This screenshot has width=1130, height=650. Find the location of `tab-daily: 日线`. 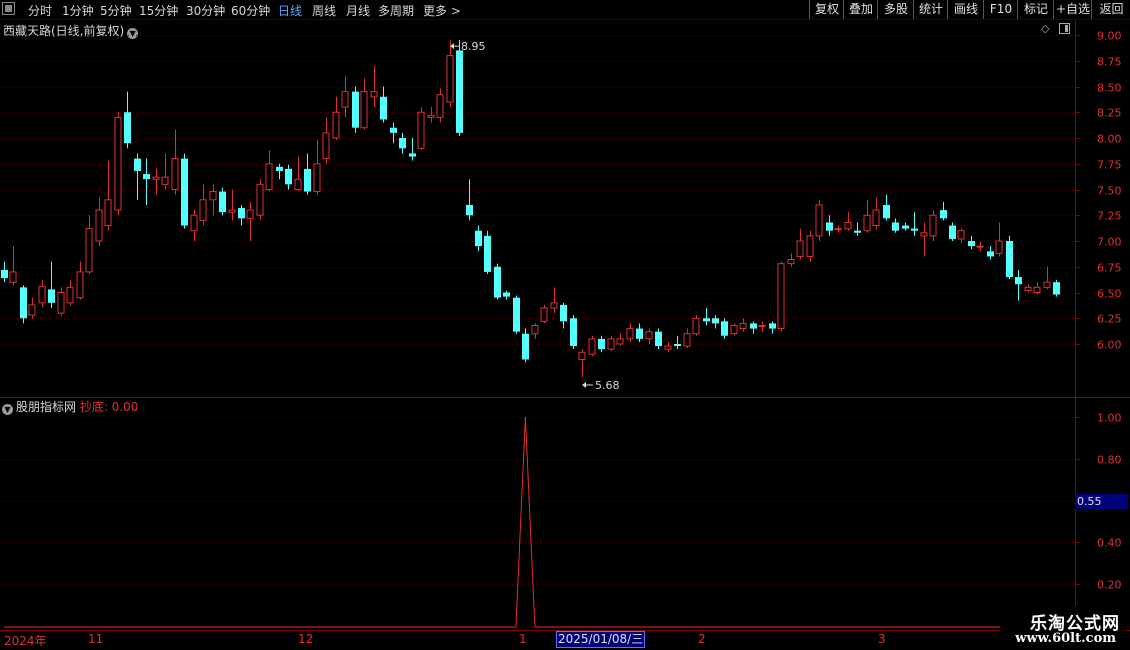

tab-daily: 日线 is located at coordinates (290, 10).